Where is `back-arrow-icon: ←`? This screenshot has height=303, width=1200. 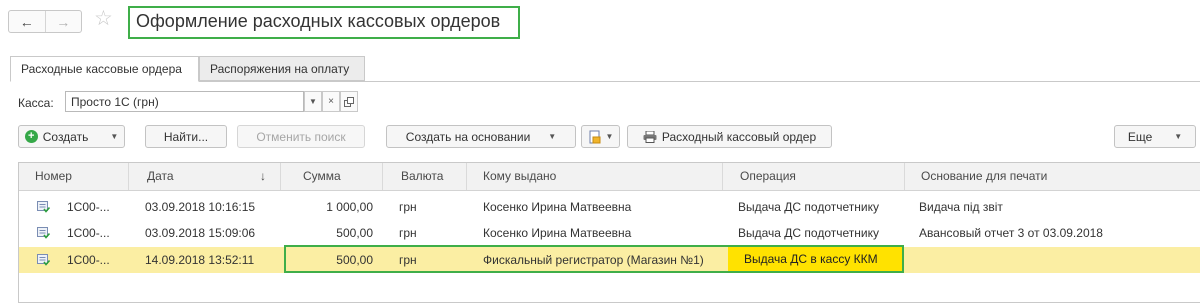
back-arrow-icon: ← is located at coordinates (26, 21).